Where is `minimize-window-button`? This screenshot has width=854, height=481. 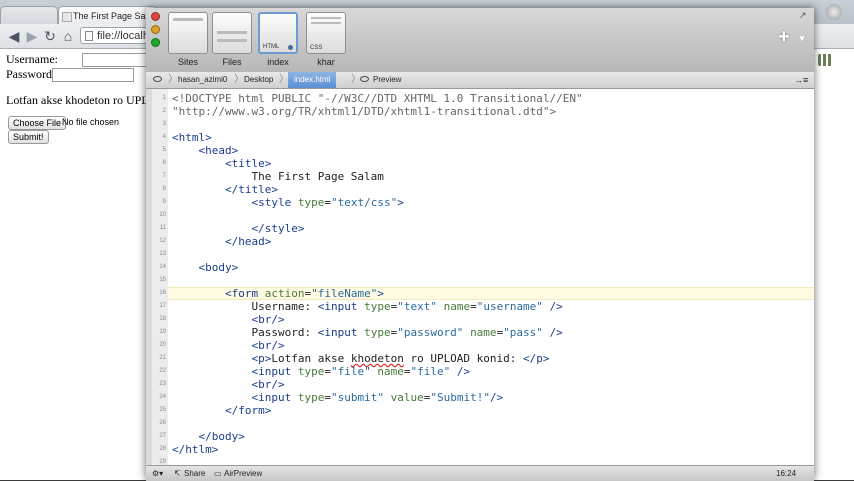
minimize-window-button is located at coordinates (155, 29).